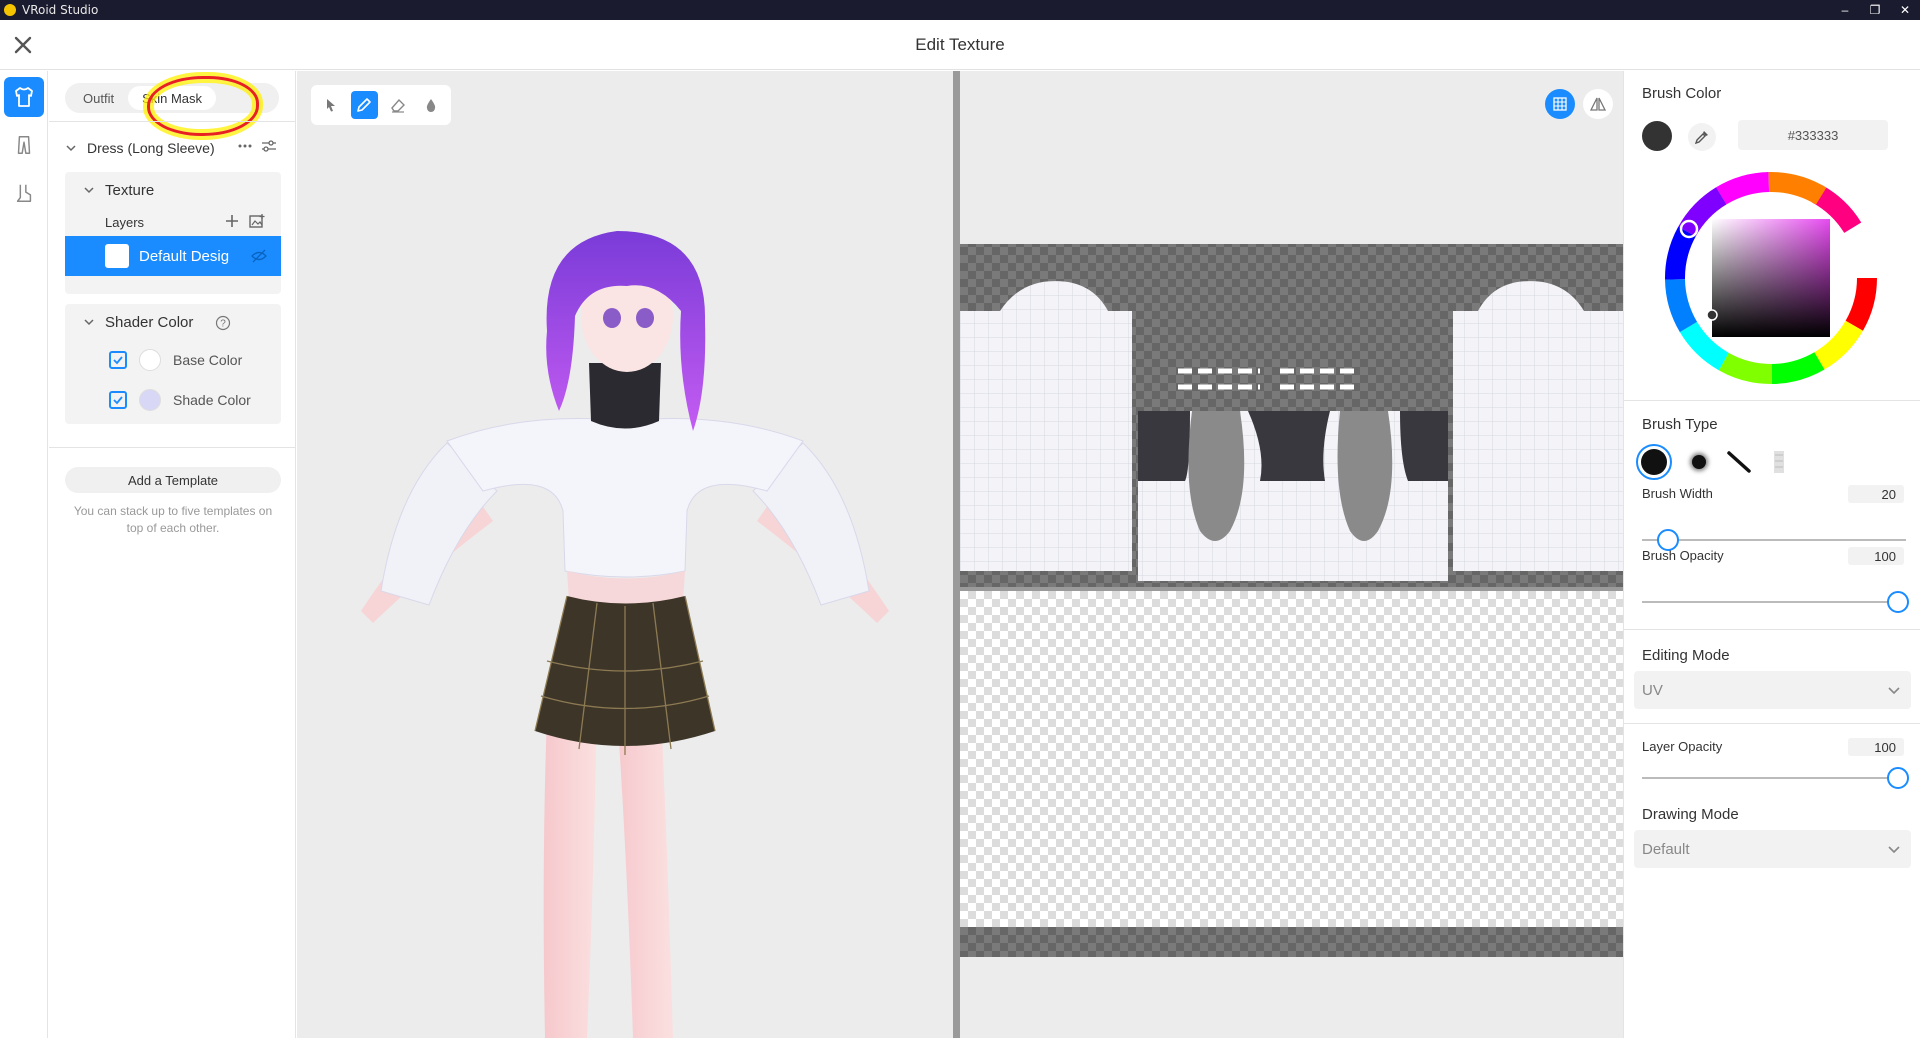 This screenshot has height=1038, width=1920. I want to click on minimize-button: –, so click(1845, 10).